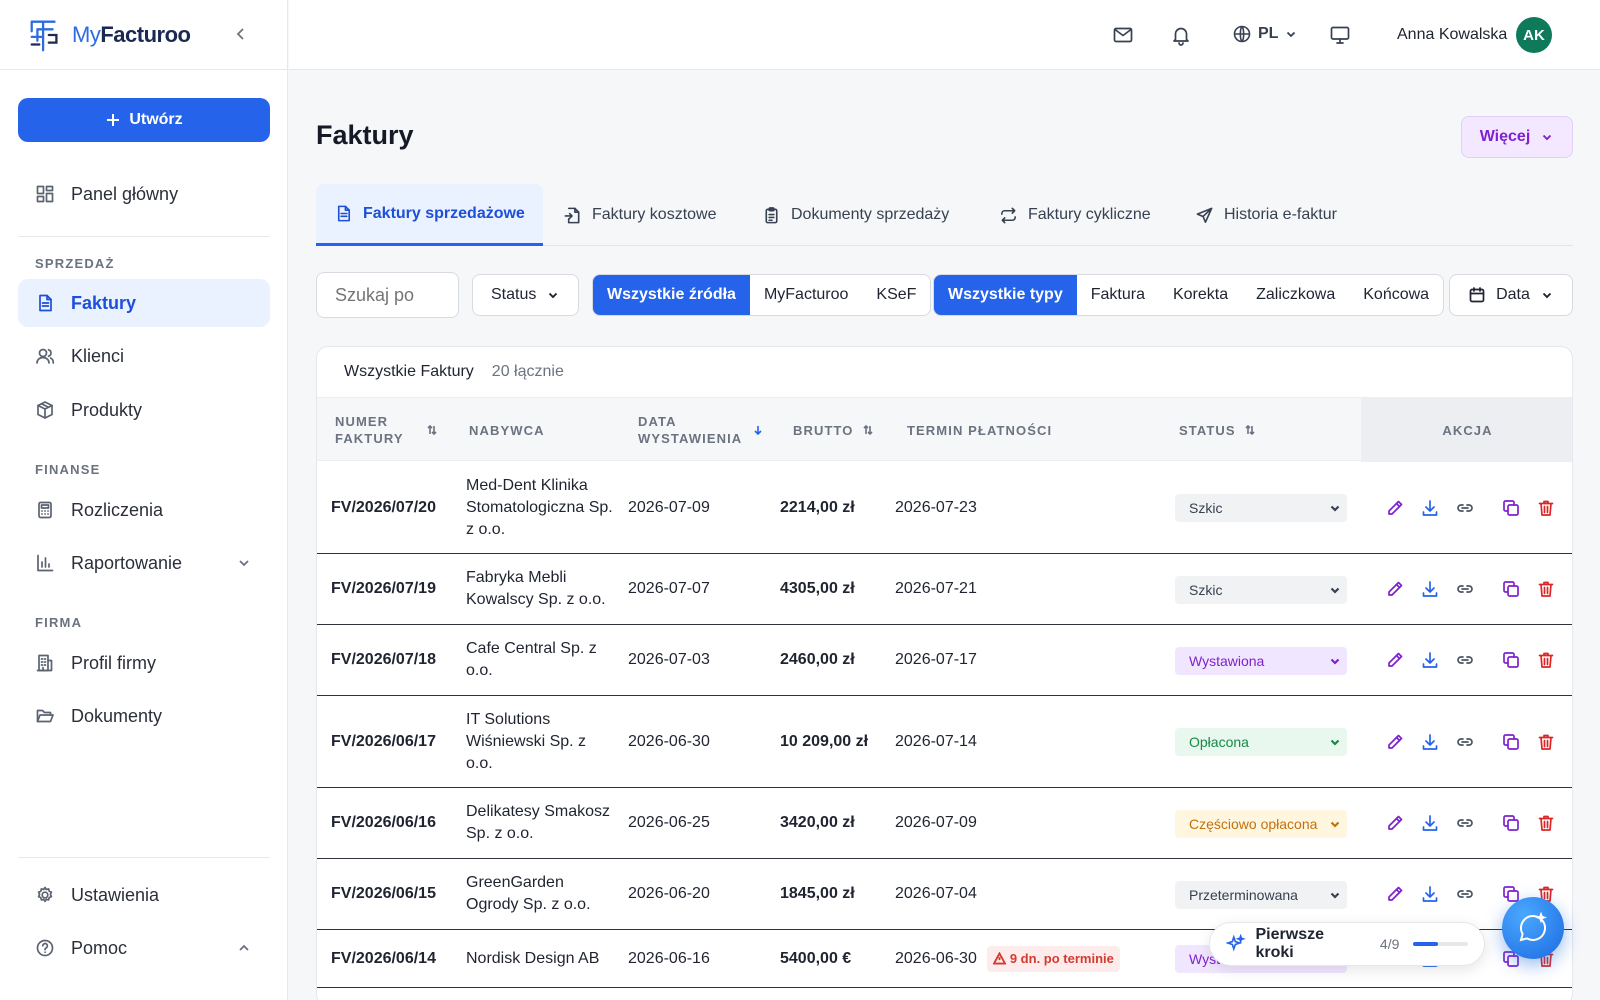 This screenshot has width=1600, height=1000. What do you see at coordinates (144, 194) in the screenshot?
I see `sidebar-item-dashboard: Panel główny` at bounding box center [144, 194].